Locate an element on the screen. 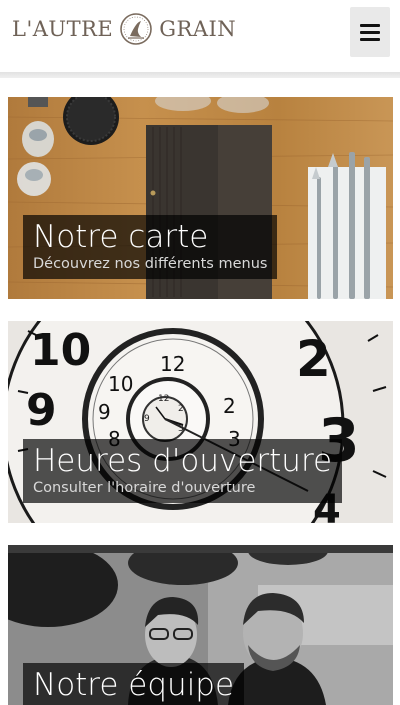  logo-emblem-icon is located at coordinates (136, 29).